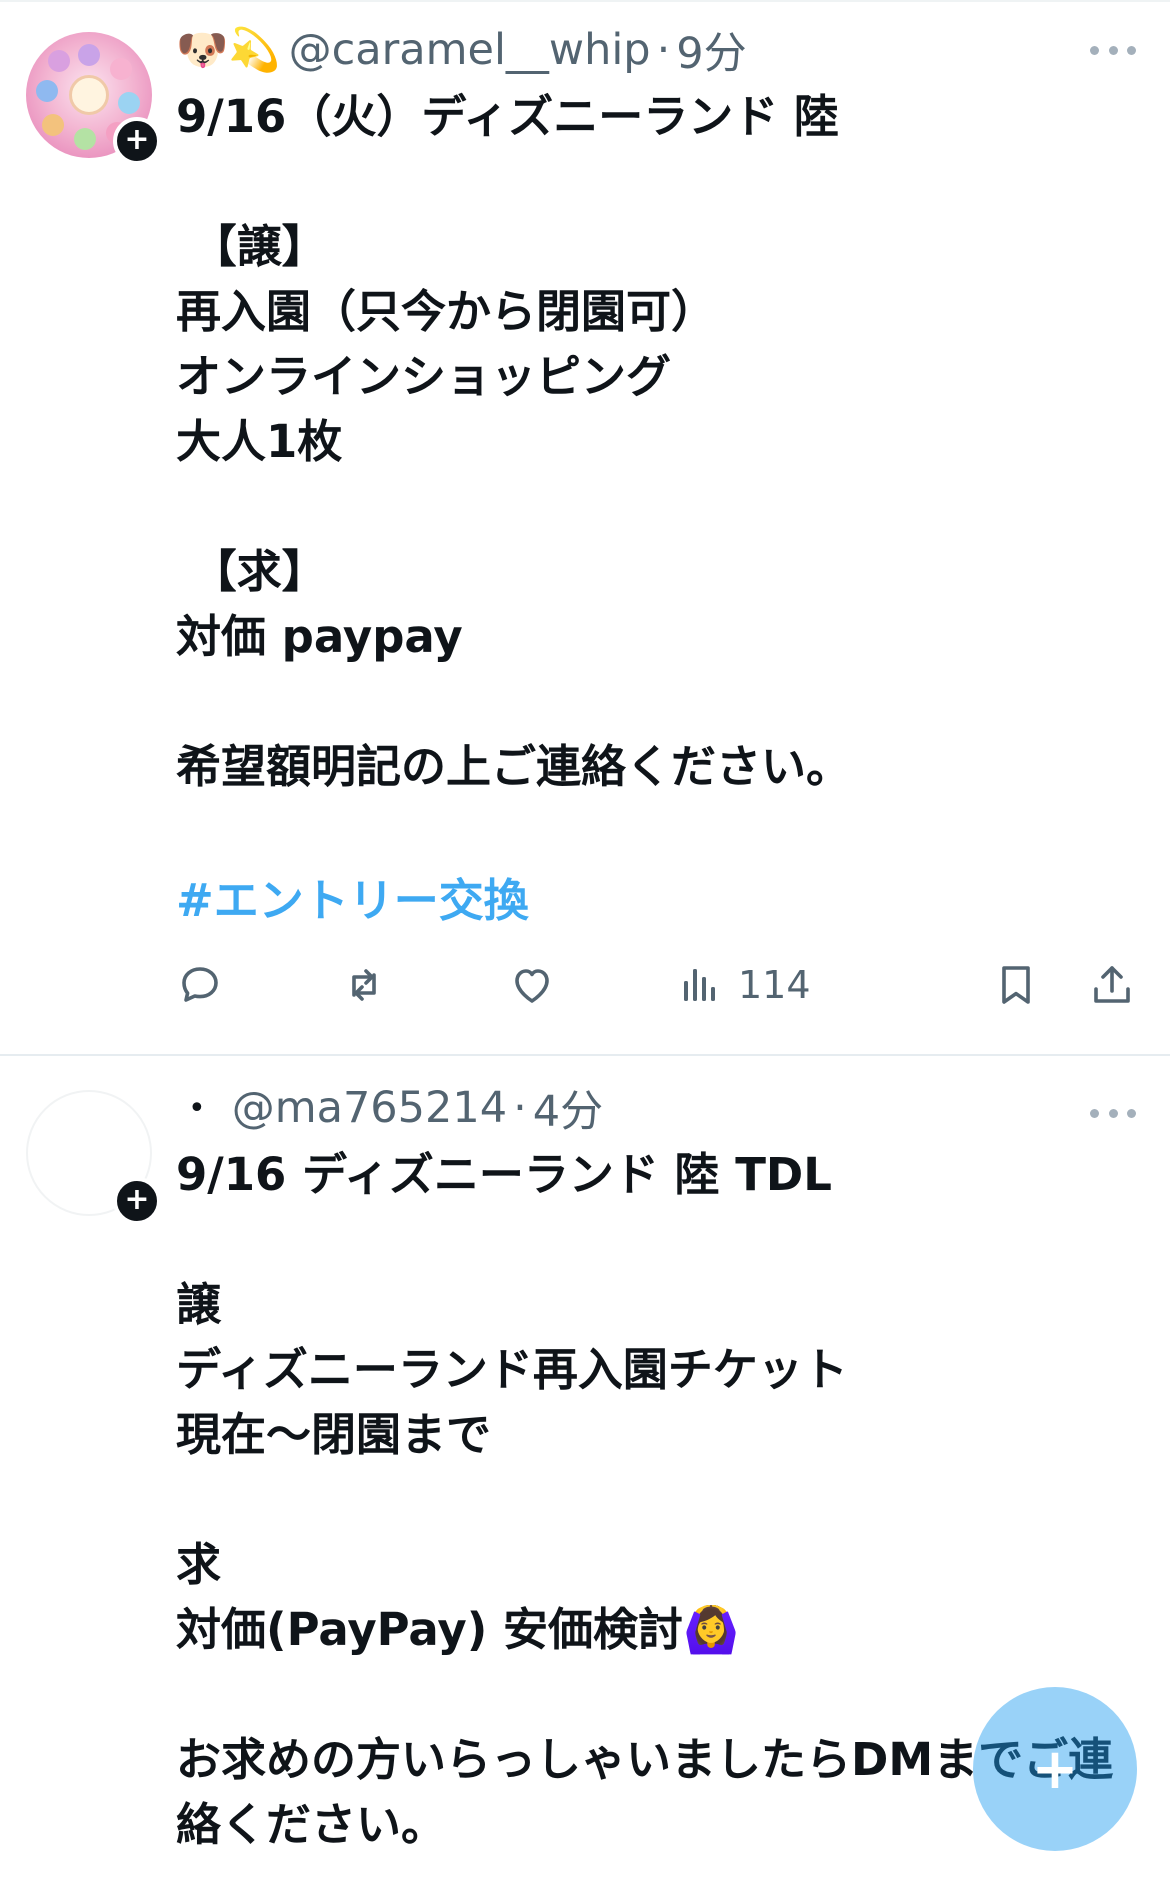  What do you see at coordinates (656, 985) in the screenshot?
I see `tweet-actions: 114` at bounding box center [656, 985].